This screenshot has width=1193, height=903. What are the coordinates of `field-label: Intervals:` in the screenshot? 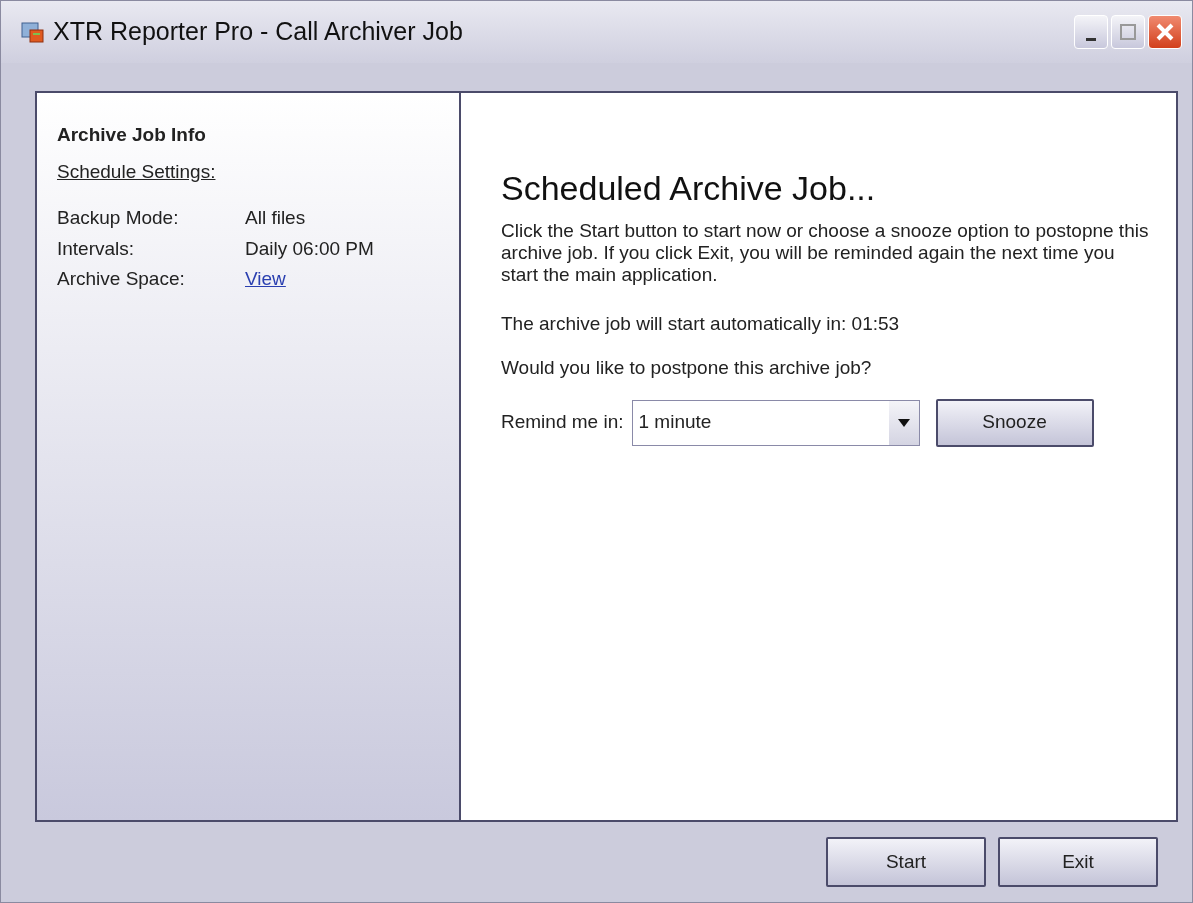 It's located at (96, 248).